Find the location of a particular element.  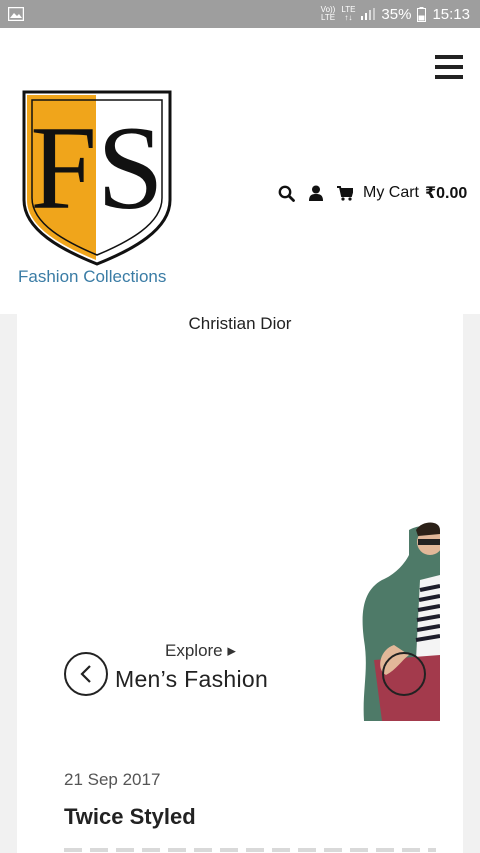

volte-lte-label: LTE is located at coordinates (328, 17).